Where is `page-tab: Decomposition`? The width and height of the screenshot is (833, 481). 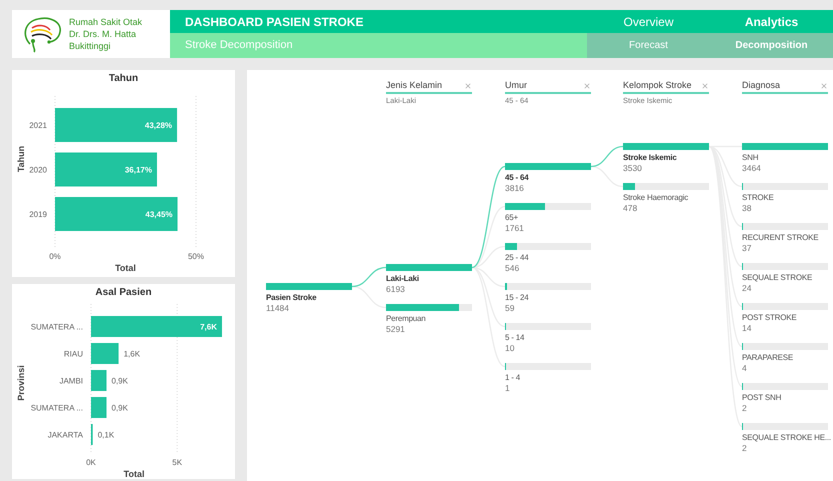
page-tab: Decomposition is located at coordinates (771, 45).